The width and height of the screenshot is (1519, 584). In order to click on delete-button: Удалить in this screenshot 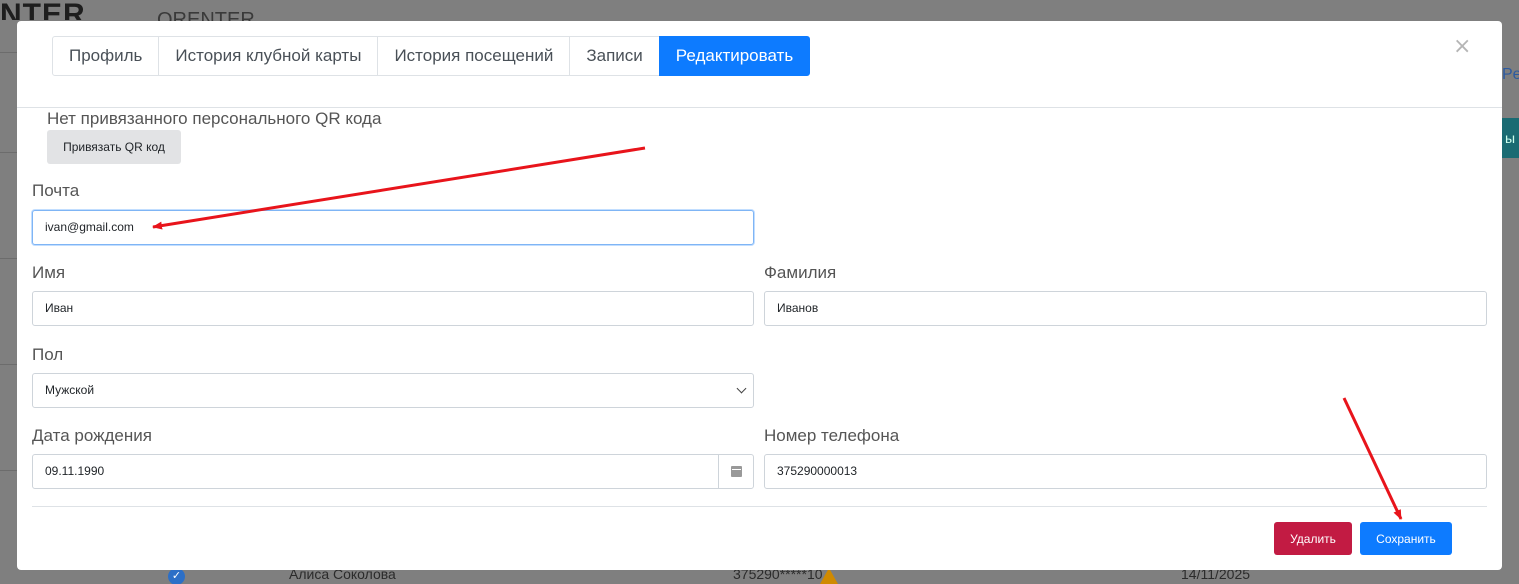, I will do `click(1313, 538)`.